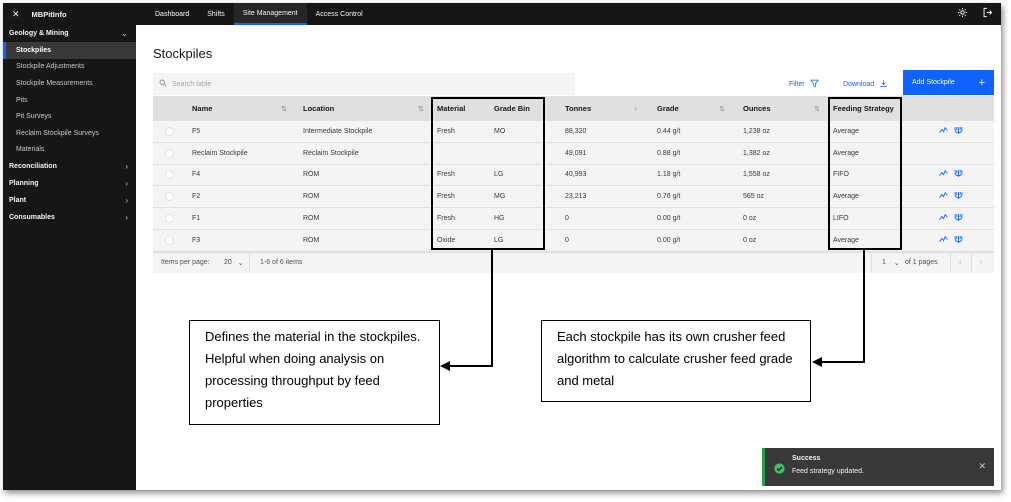  I want to click on item-range: 1-6 of 6 items, so click(275, 262).